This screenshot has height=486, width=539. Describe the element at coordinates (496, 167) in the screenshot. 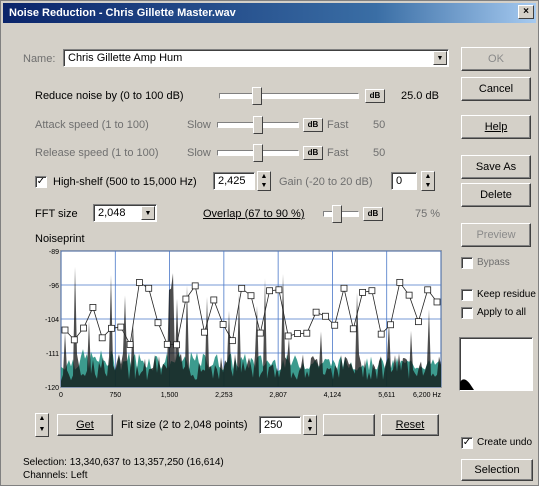

I see `save-as-button: Save As` at that location.